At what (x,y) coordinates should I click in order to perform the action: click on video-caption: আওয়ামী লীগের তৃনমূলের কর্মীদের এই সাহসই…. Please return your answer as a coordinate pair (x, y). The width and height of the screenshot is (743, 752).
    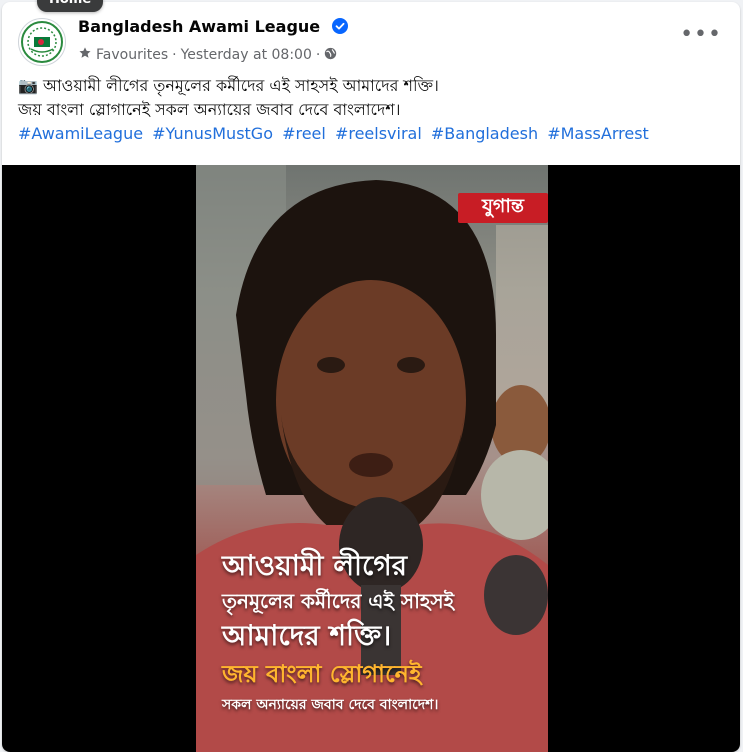
    Looking at the image, I should click on (382, 632).